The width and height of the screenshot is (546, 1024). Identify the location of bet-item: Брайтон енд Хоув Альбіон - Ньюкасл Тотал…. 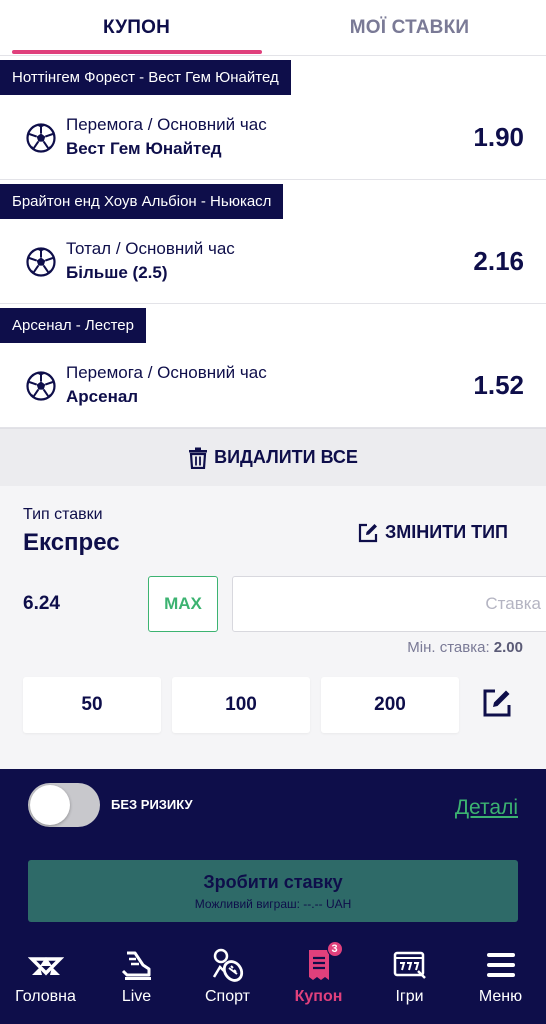
(273, 244).